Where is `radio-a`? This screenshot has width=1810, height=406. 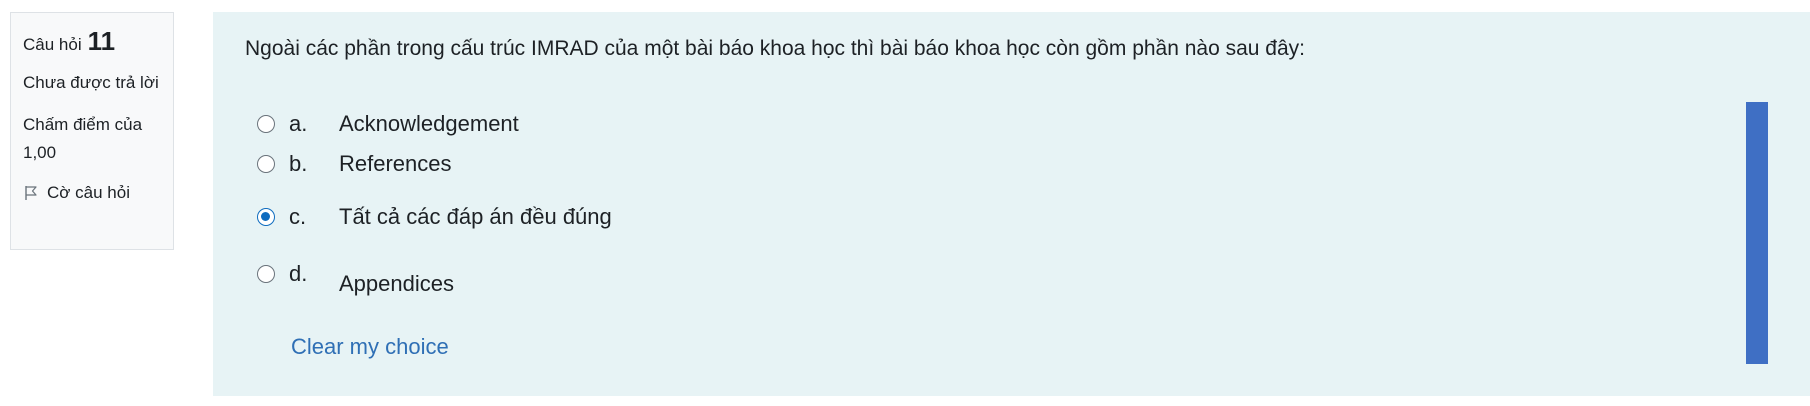 radio-a is located at coordinates (266, 124).